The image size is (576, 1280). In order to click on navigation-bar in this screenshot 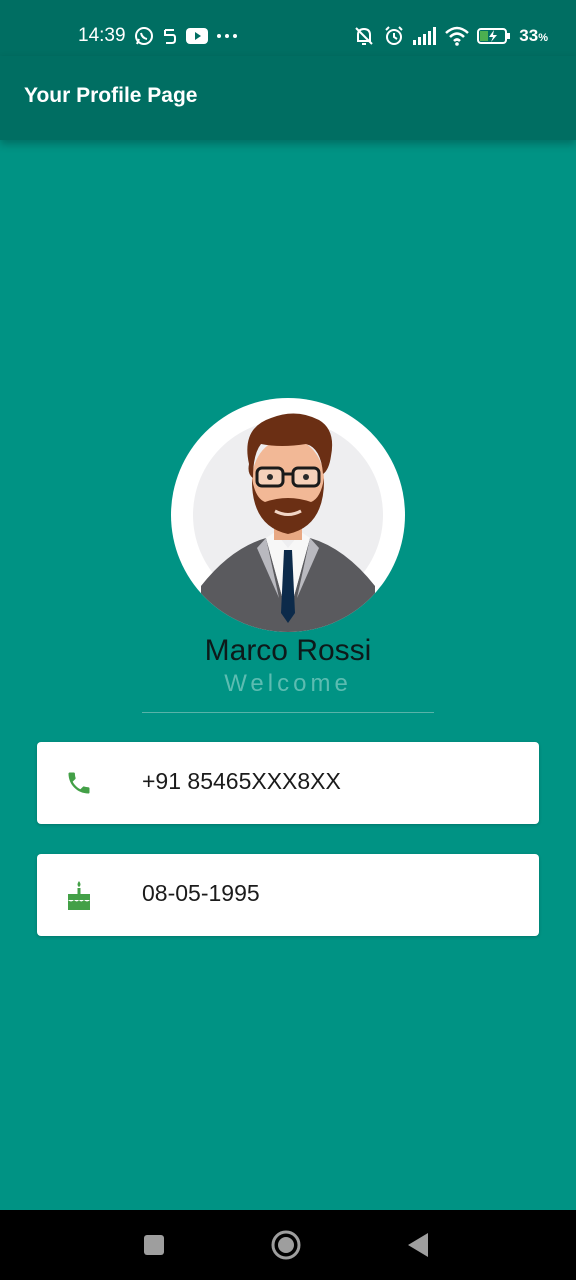, I will do `click(288, 1245)`.